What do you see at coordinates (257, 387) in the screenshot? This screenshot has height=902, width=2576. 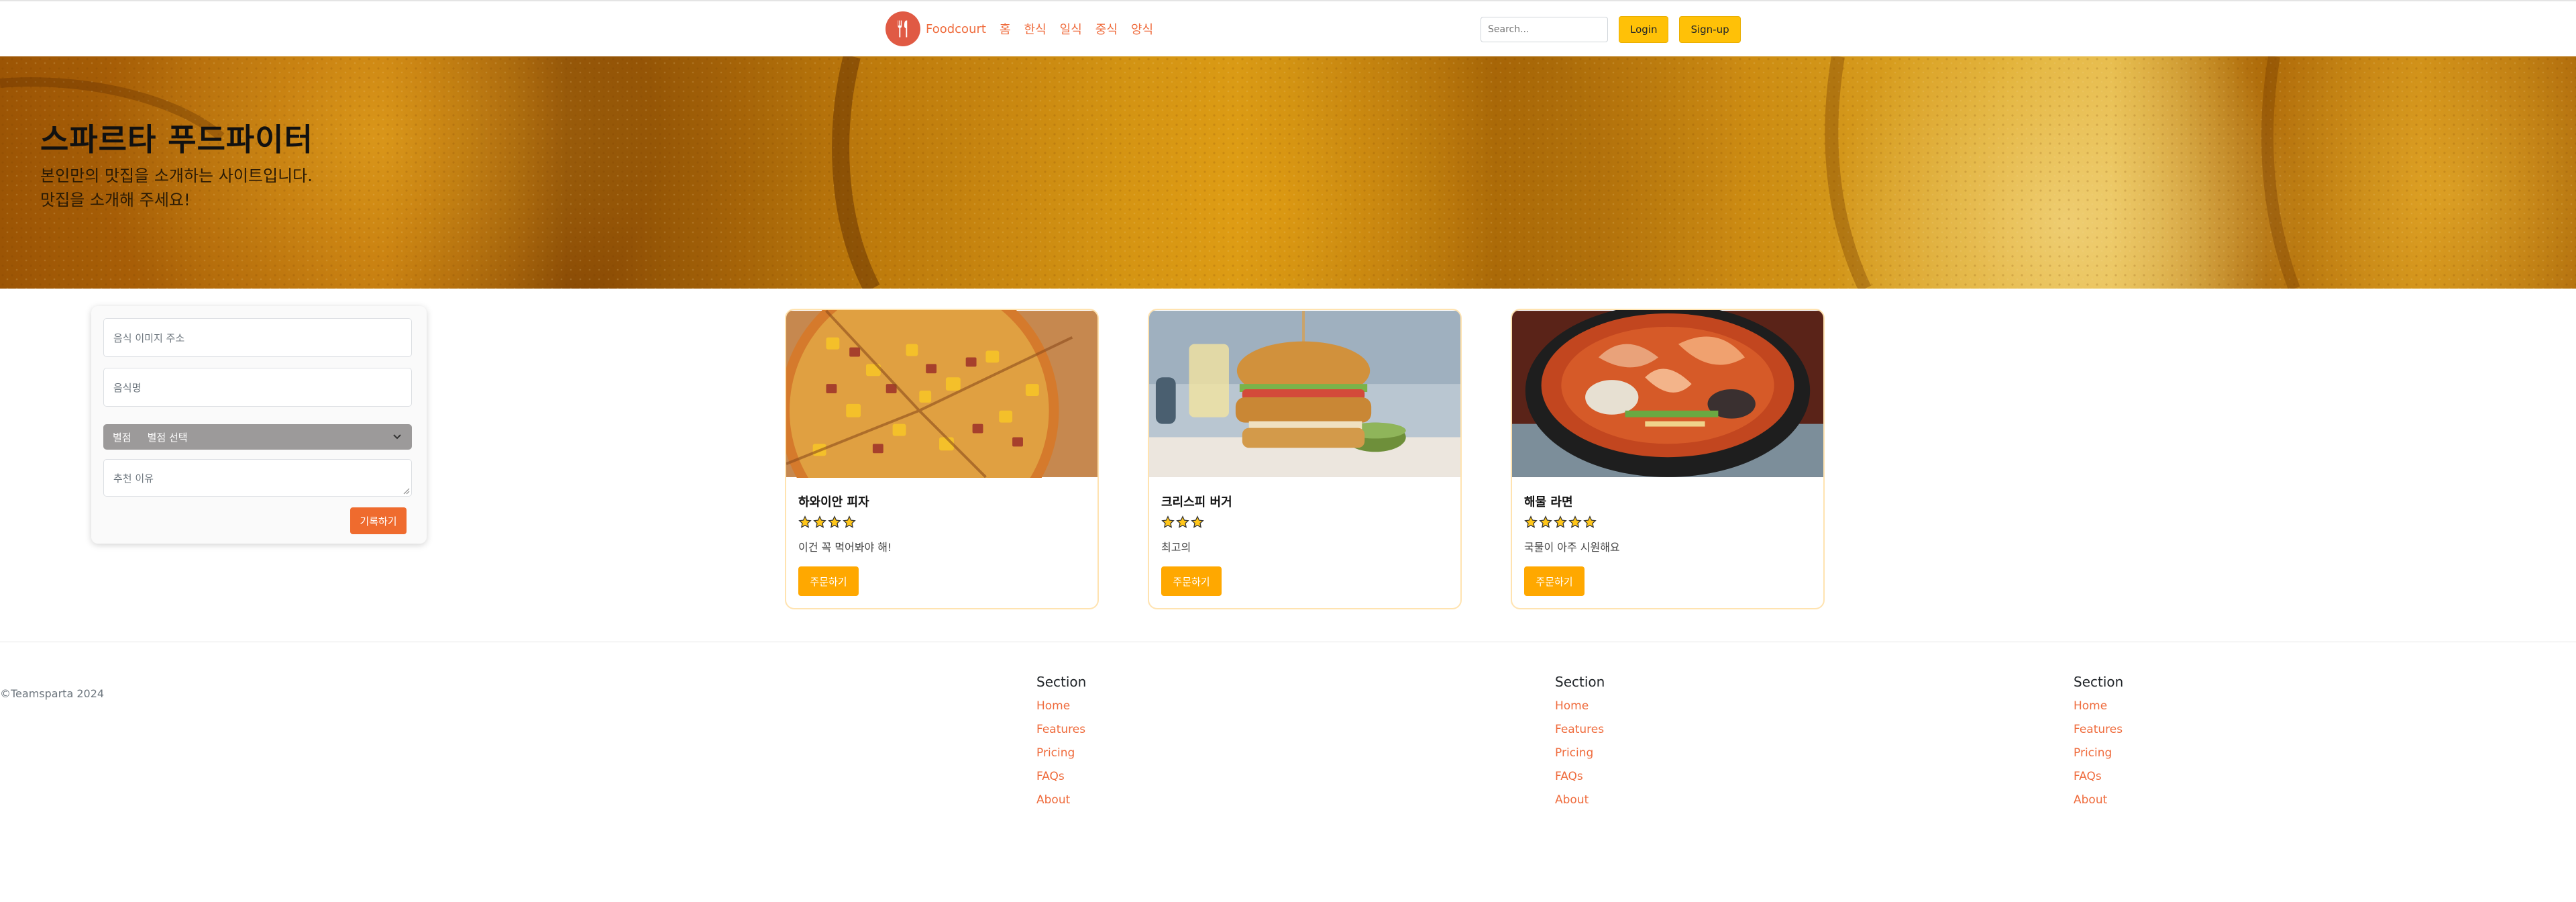 I see `food-name-input: 음식명` at bounding box center [257, 387].